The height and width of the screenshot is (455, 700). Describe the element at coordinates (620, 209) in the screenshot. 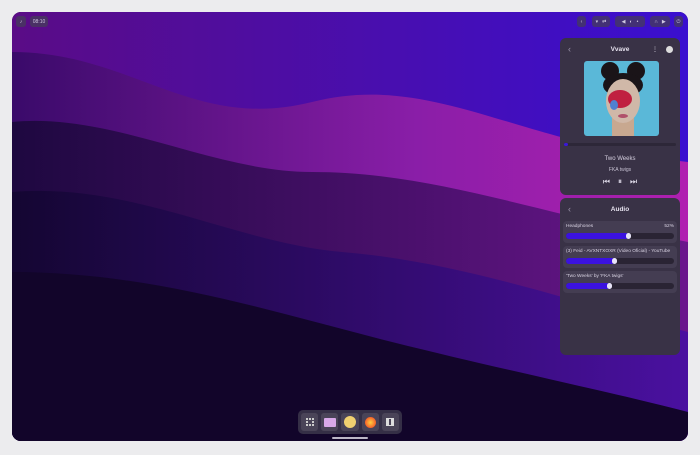

I see `audio-title: Audio` at that location.